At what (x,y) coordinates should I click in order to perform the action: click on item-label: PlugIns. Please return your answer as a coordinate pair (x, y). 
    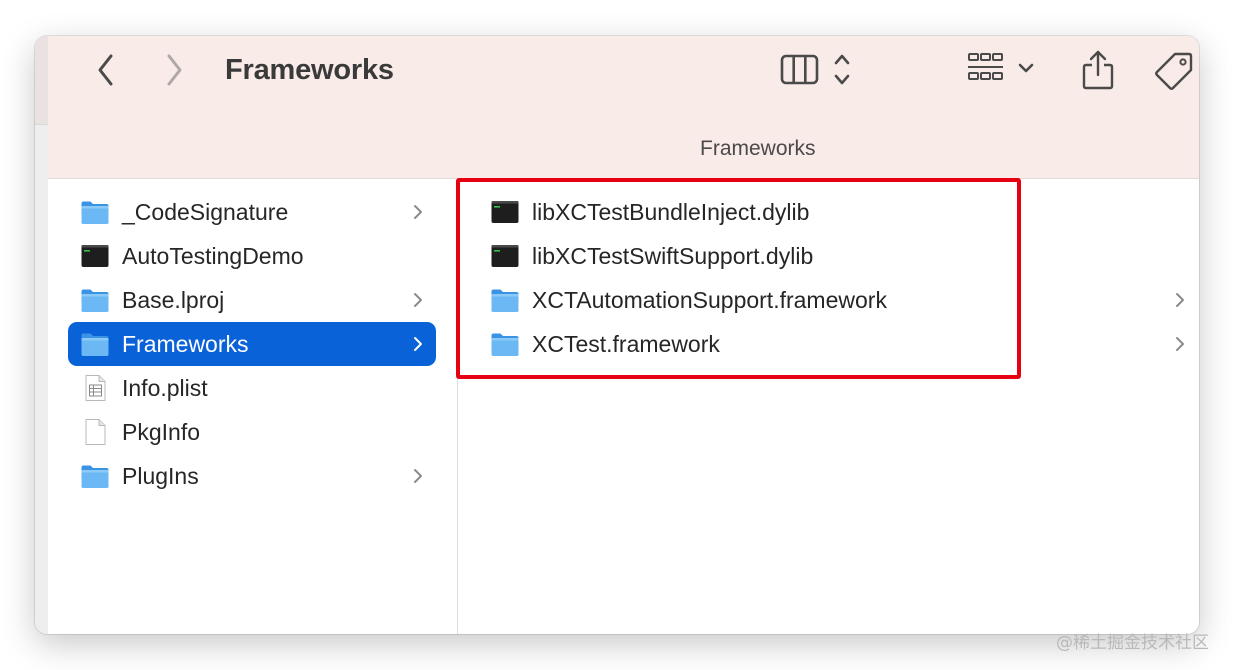
    Looking at the image, I should click on (160, 476).